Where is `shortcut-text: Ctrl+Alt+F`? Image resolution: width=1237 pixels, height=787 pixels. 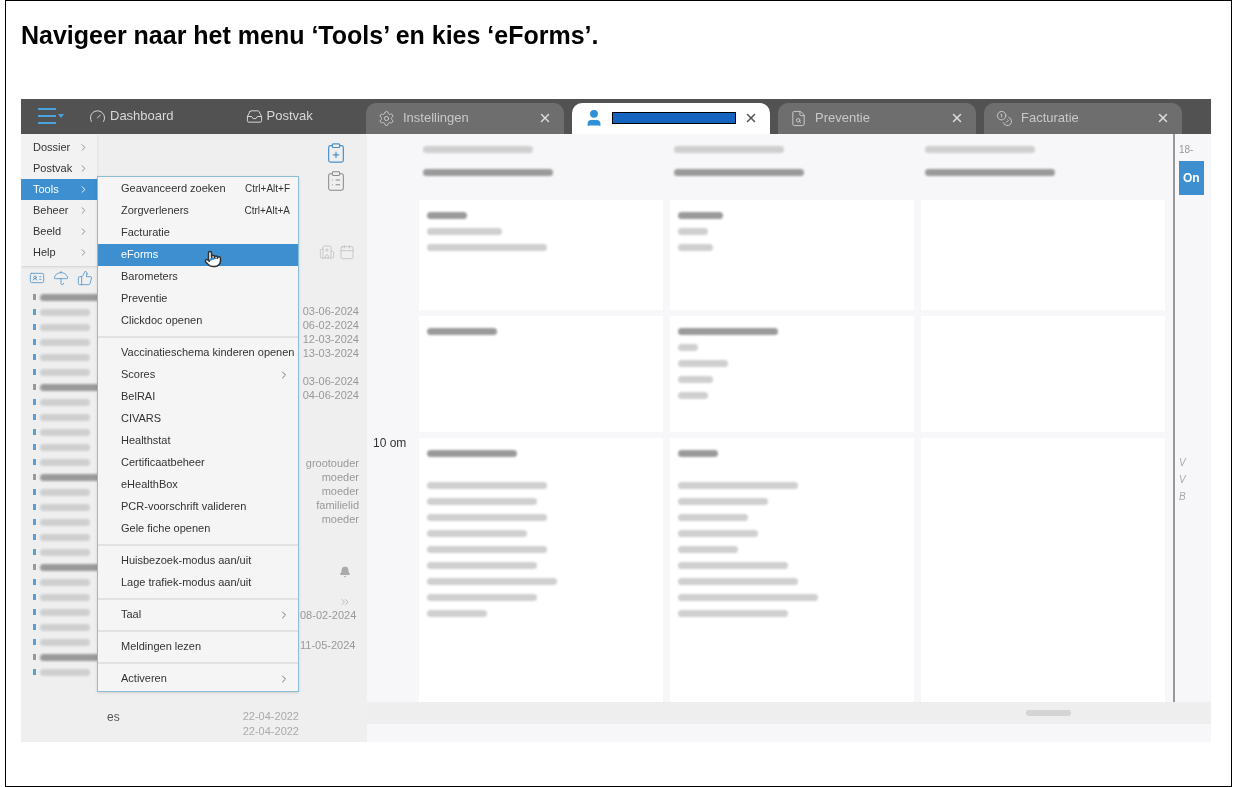
shortcut-text: Ctrl+Alt+F is located at coordinates (267, 189).